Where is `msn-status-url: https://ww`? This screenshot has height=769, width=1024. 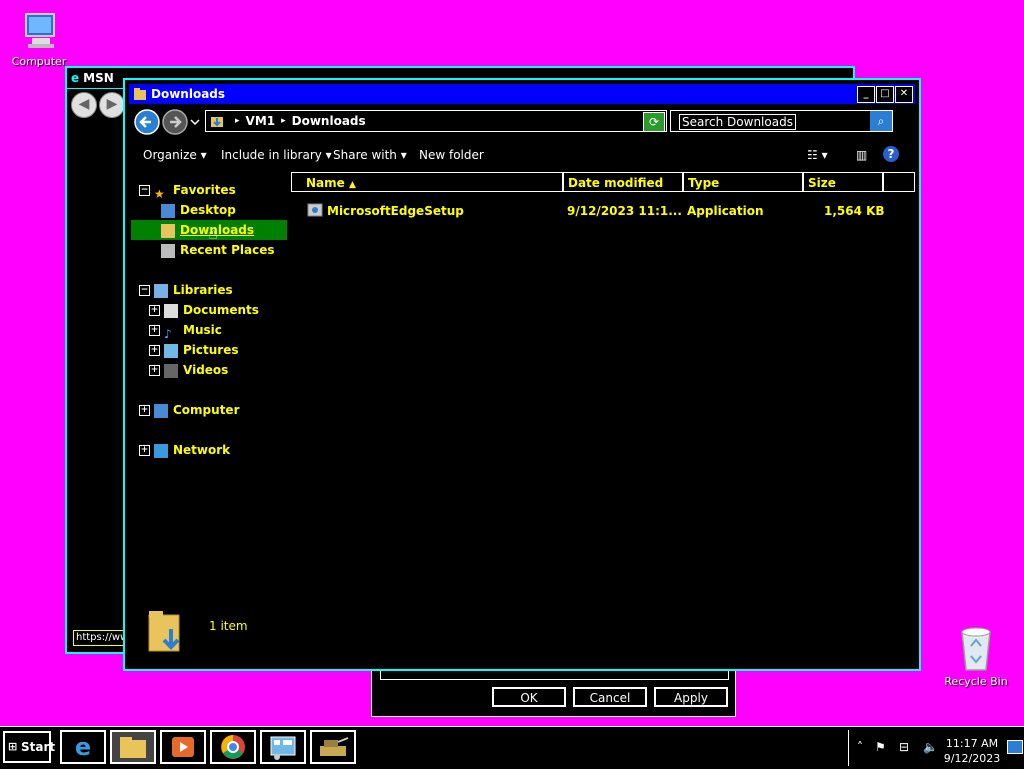 msn-status-url: https://ww is located at coordinates (101, 638).